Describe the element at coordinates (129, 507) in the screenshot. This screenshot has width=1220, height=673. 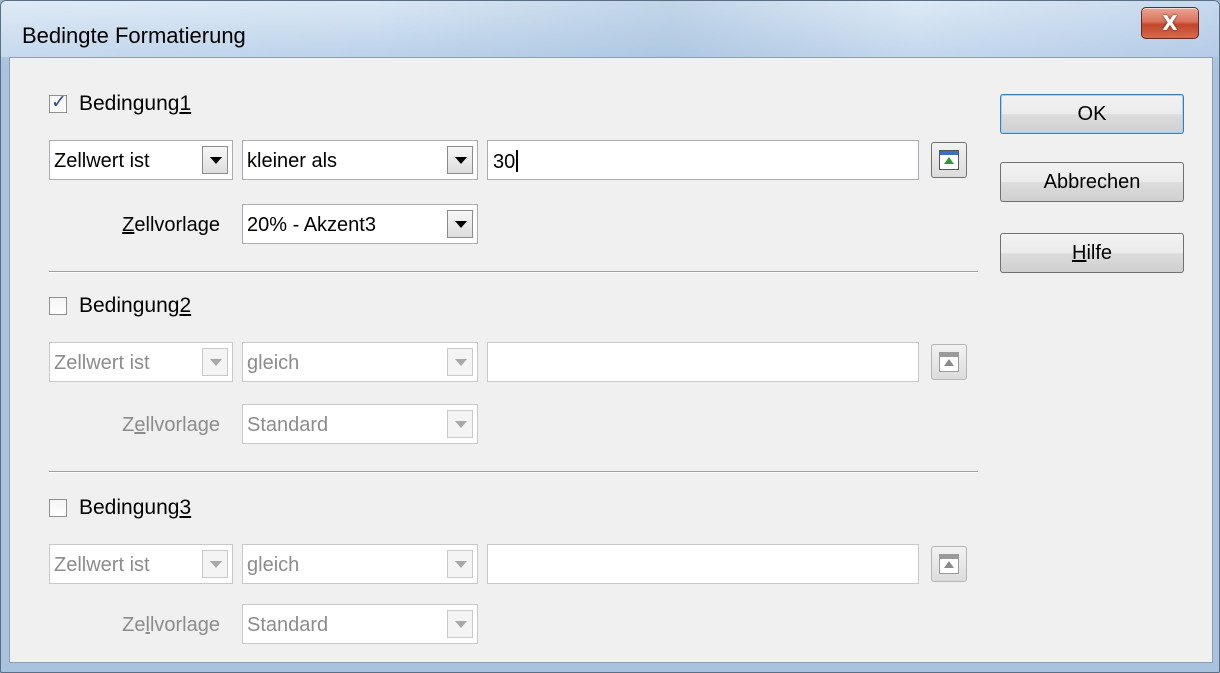
I see `condition-3-label-prefix: Bedingung` at that location.